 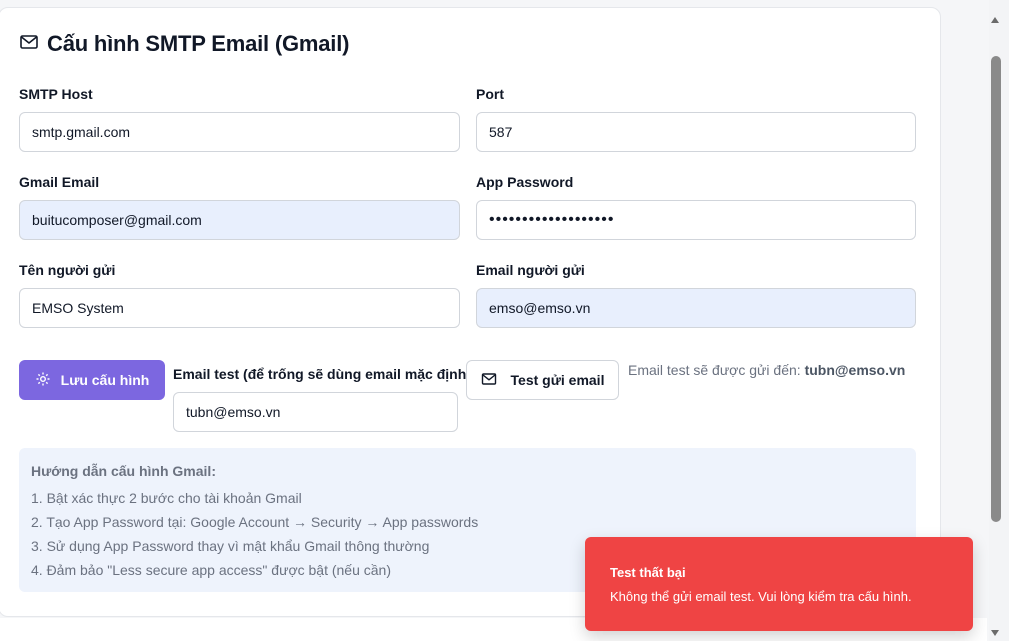 What do you see at coordinates (67, 270) in the screenshot?
I see `sender-name-label: Tên người gửi` at bounding box center [67, 270].